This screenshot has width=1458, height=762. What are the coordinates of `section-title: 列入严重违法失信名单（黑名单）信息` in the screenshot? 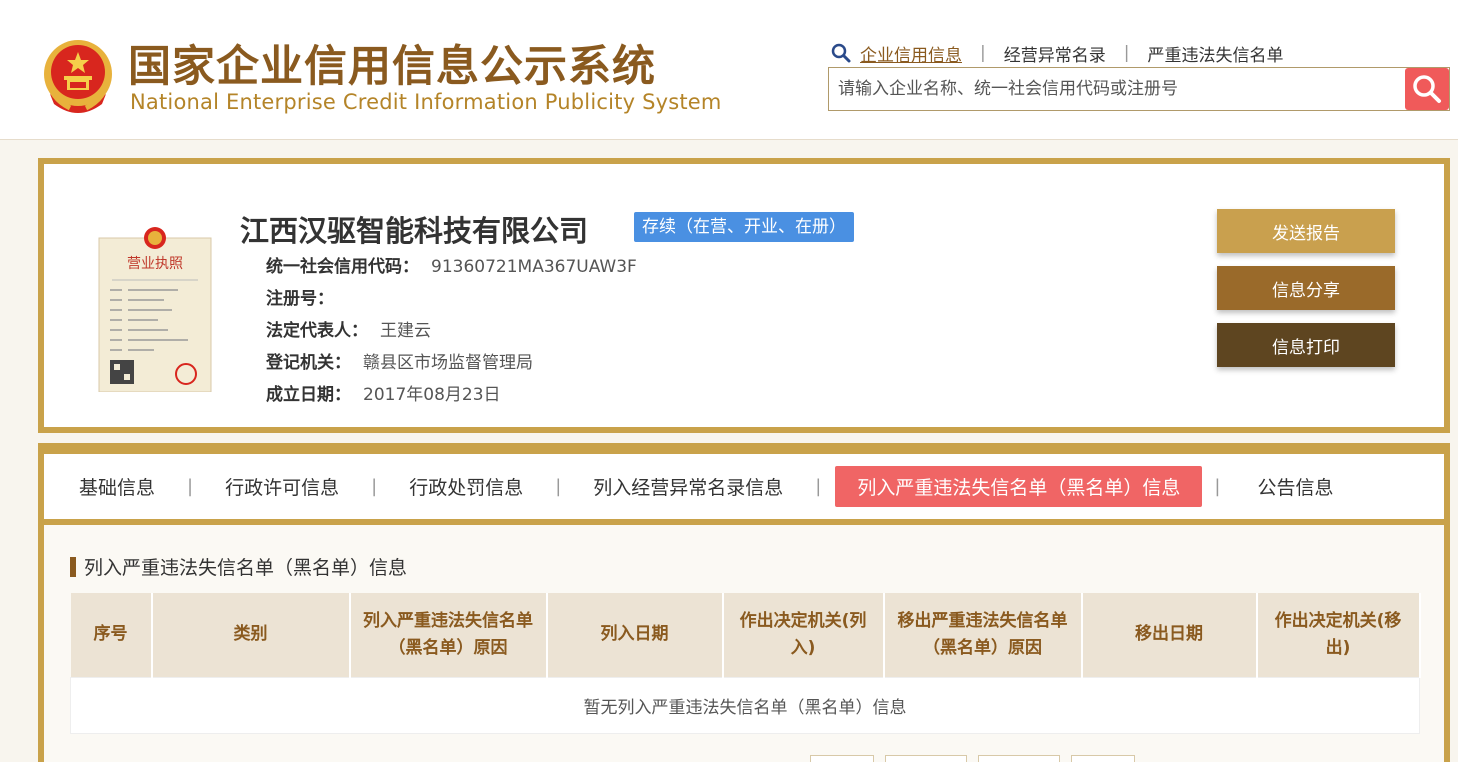 It's located at (238, 566).